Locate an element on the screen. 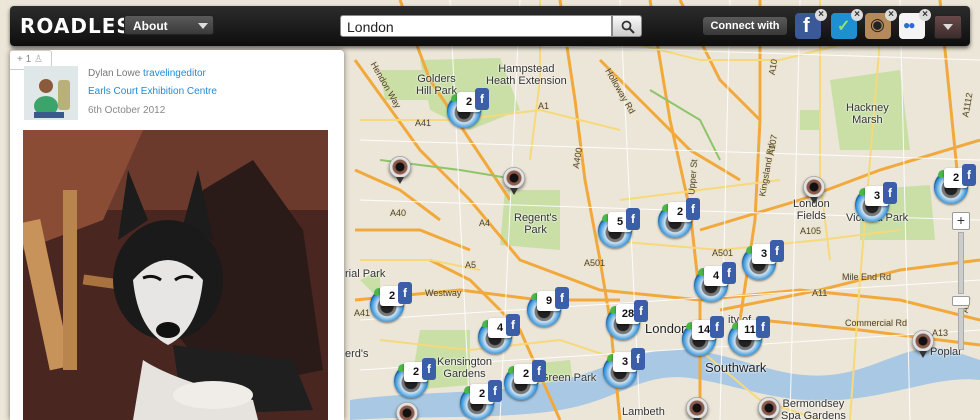 The width and height of the screenshot is (980, 420). flickr-connect-button: ●● × is located at coordinates (915, 24).